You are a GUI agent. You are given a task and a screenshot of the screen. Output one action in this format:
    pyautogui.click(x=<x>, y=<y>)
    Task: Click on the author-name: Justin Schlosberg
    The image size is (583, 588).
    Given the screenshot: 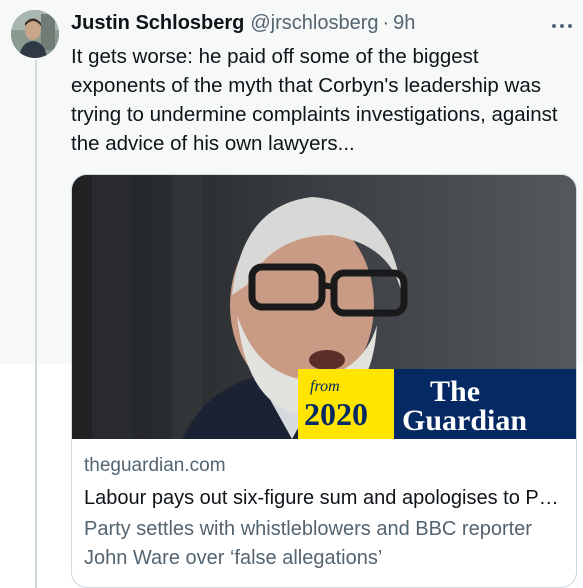 What is the action you would take?
    pyautogui.click(x=157, y=23)
    